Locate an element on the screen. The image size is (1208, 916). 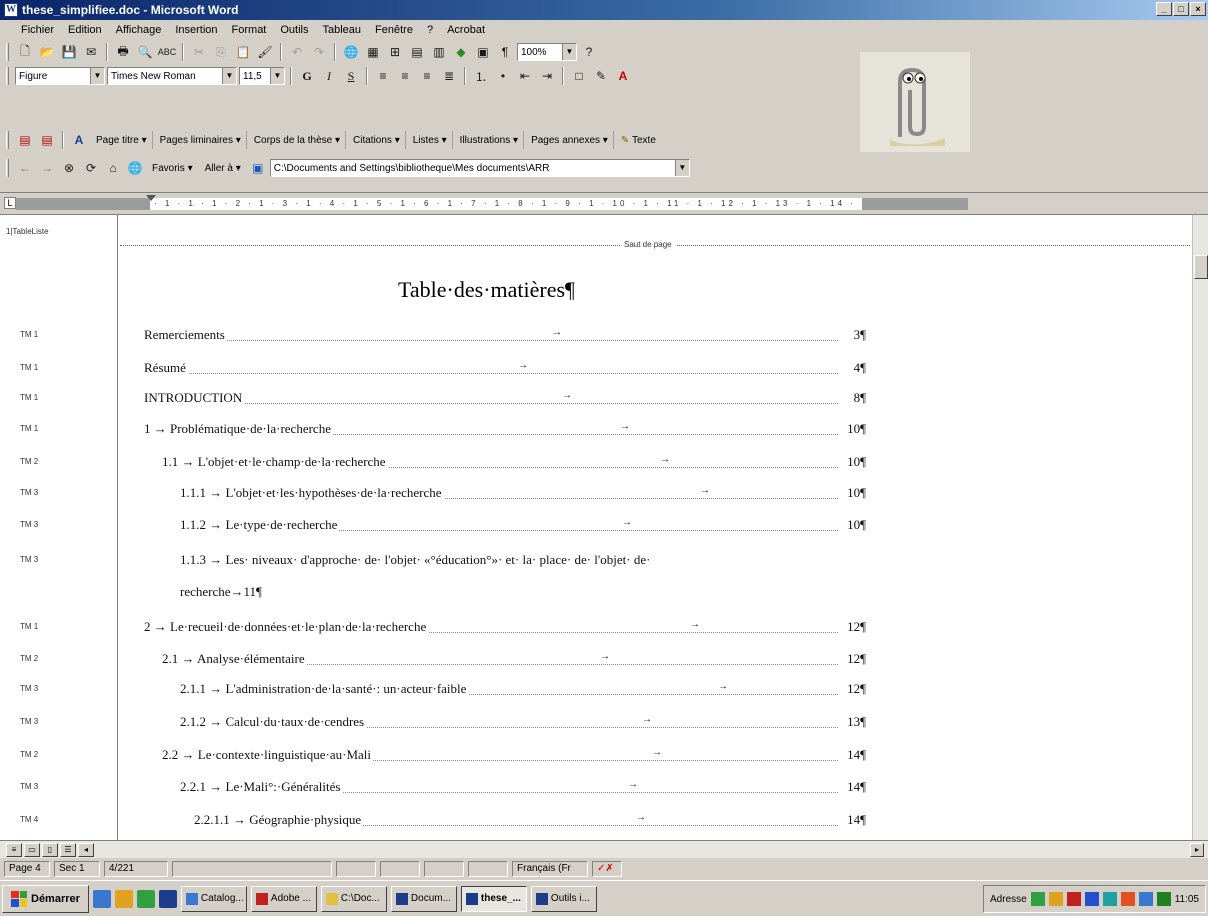
security-icon is located at coordinates (1127, 899).